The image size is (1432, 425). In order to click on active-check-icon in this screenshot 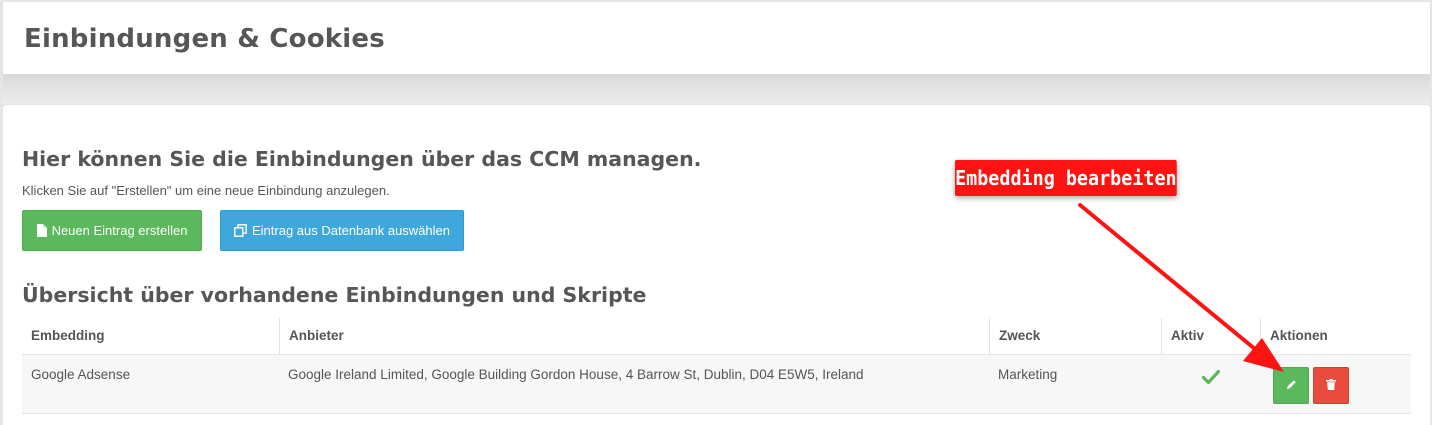, I will do `click(1211, 379)`.